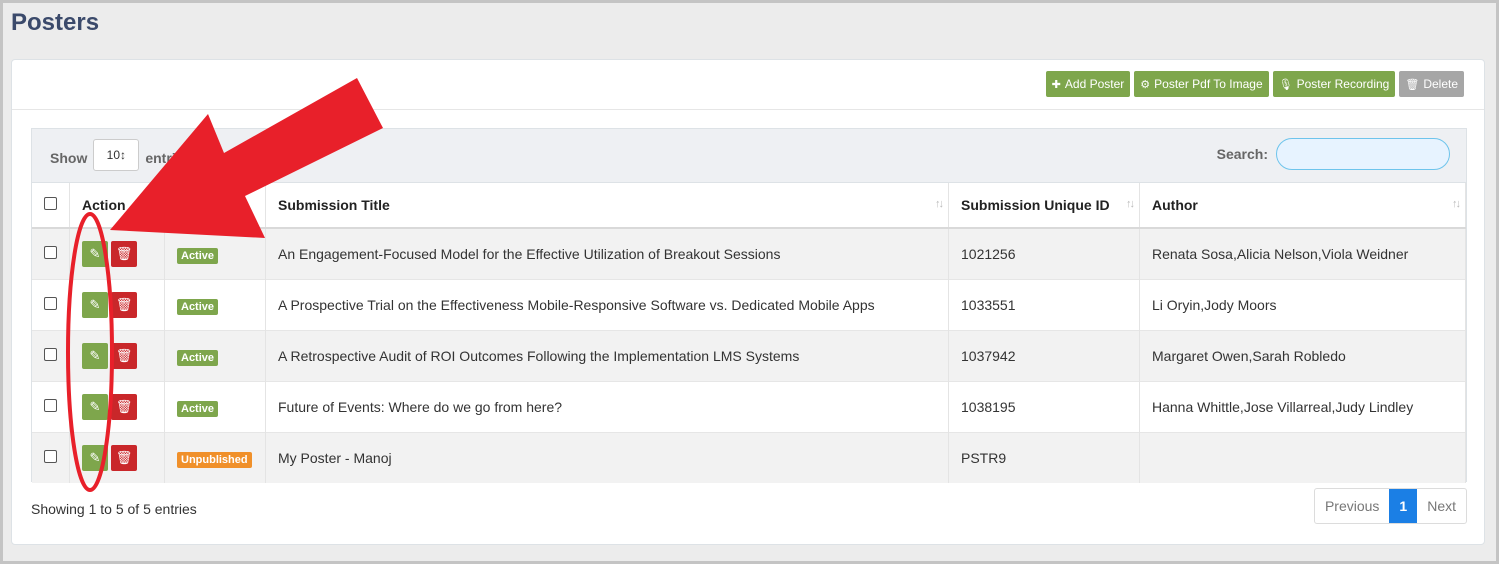  Describe the element at coordinates (90, 352) in the screenshot. I see `annotation-circle` at that location.